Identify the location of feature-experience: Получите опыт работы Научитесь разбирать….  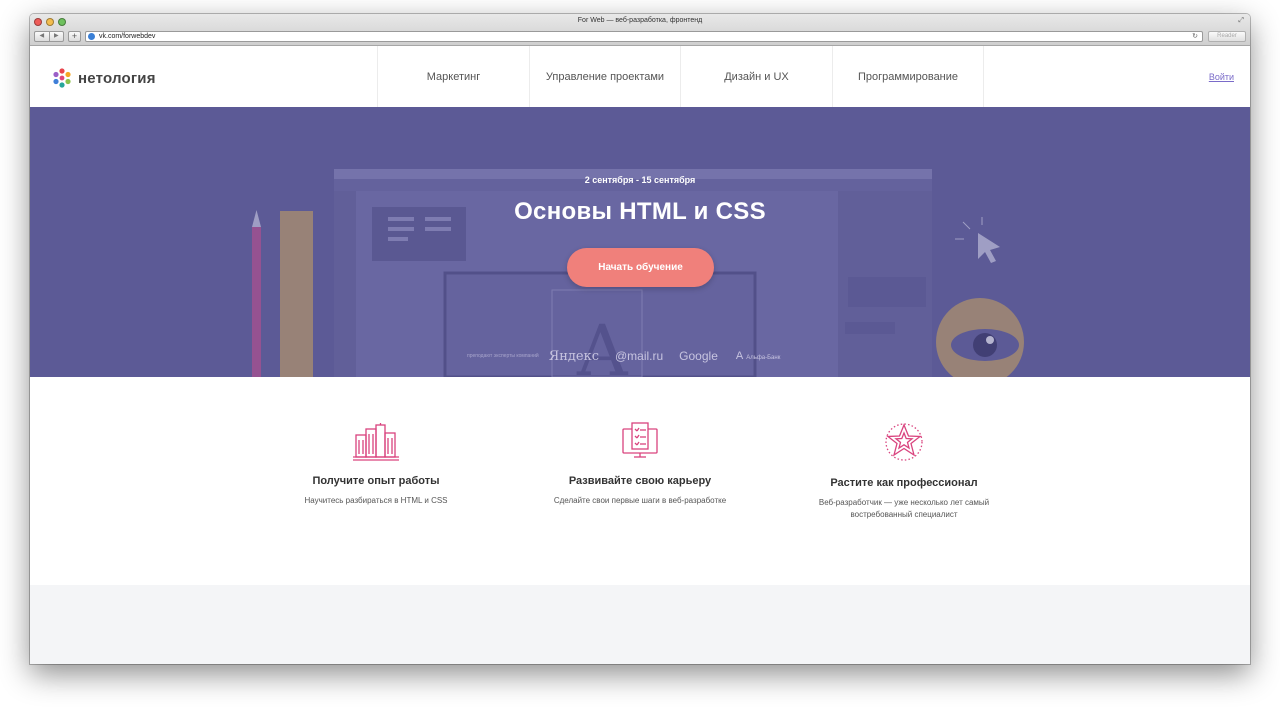
(376, 442).